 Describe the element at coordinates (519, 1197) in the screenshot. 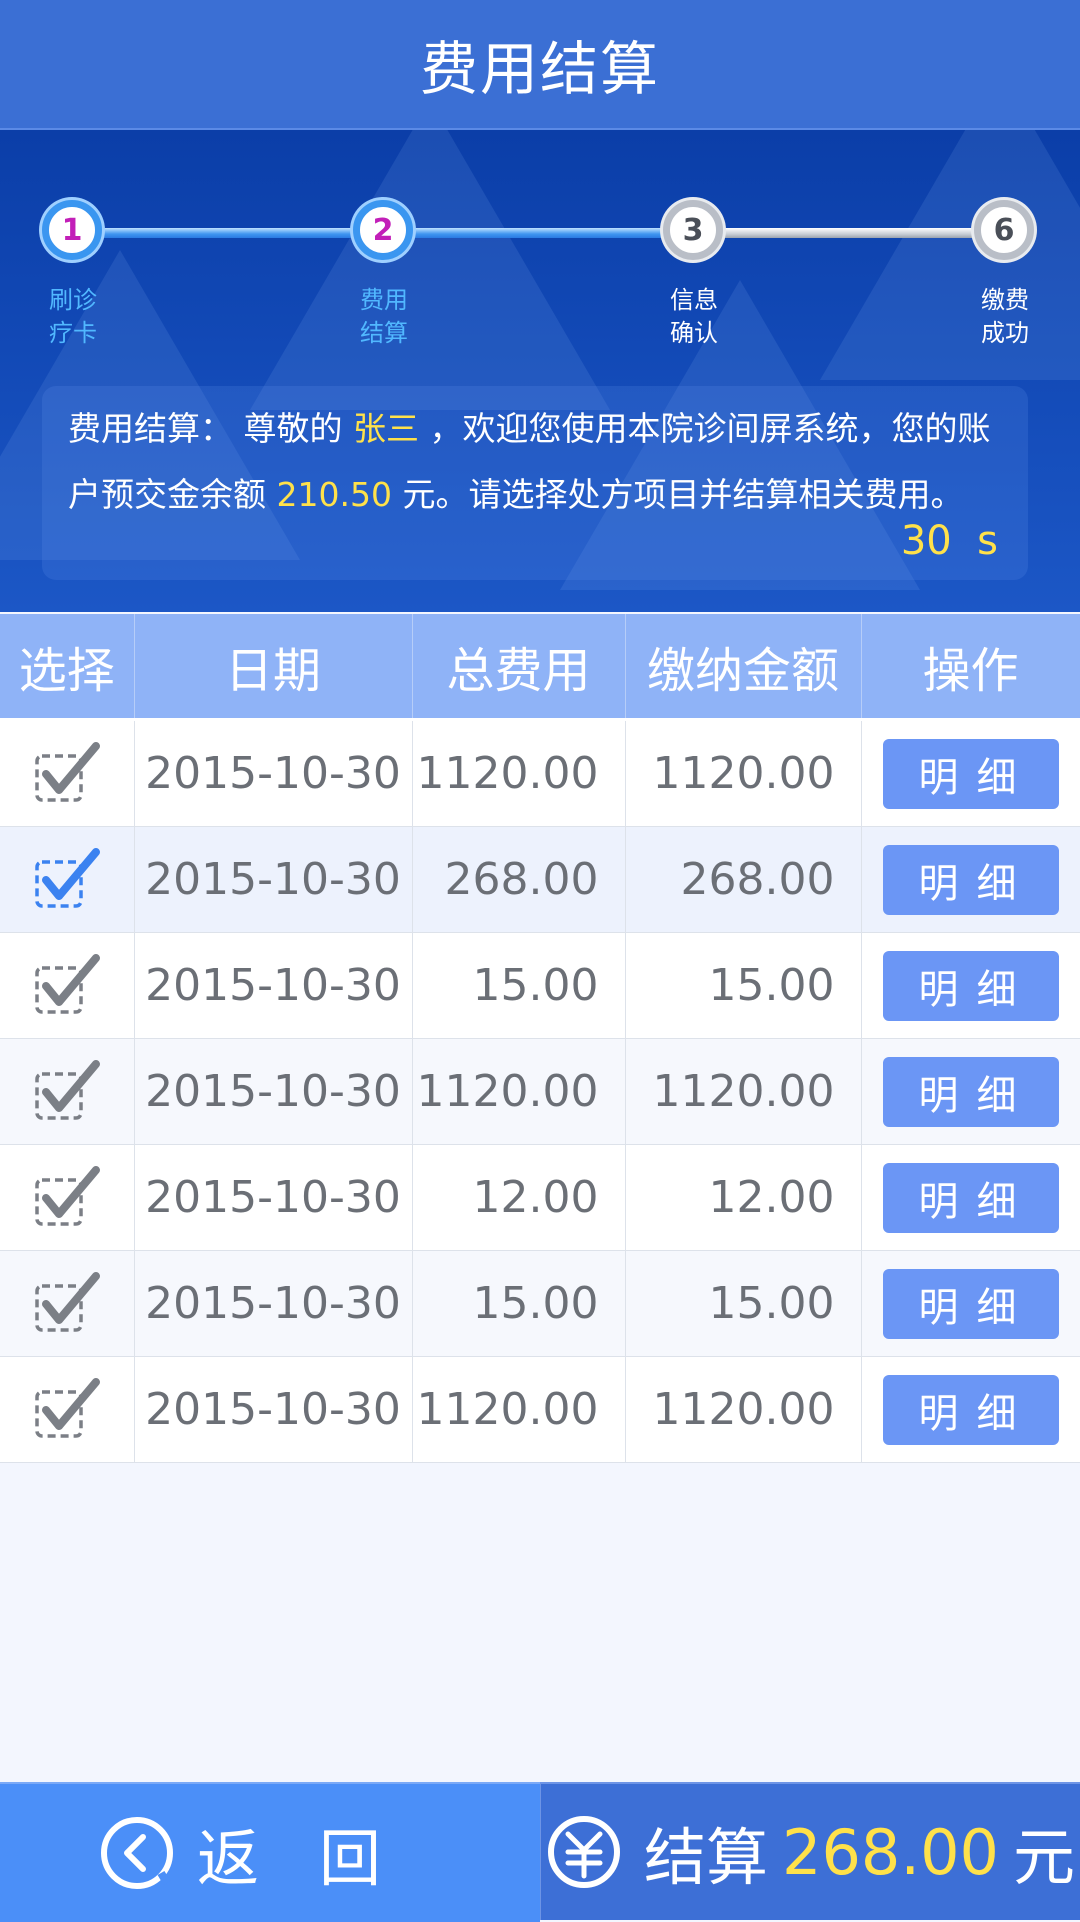

I see `total-cell: 12.00` at that location.